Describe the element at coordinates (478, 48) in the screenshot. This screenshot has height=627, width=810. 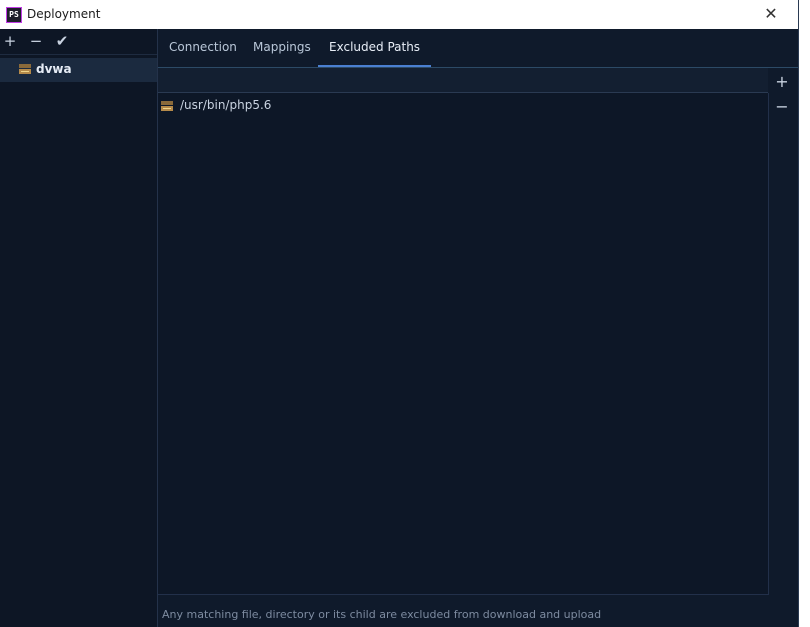
I see `settings-tabs: Connection Mappings Excluded Paths` at that location.